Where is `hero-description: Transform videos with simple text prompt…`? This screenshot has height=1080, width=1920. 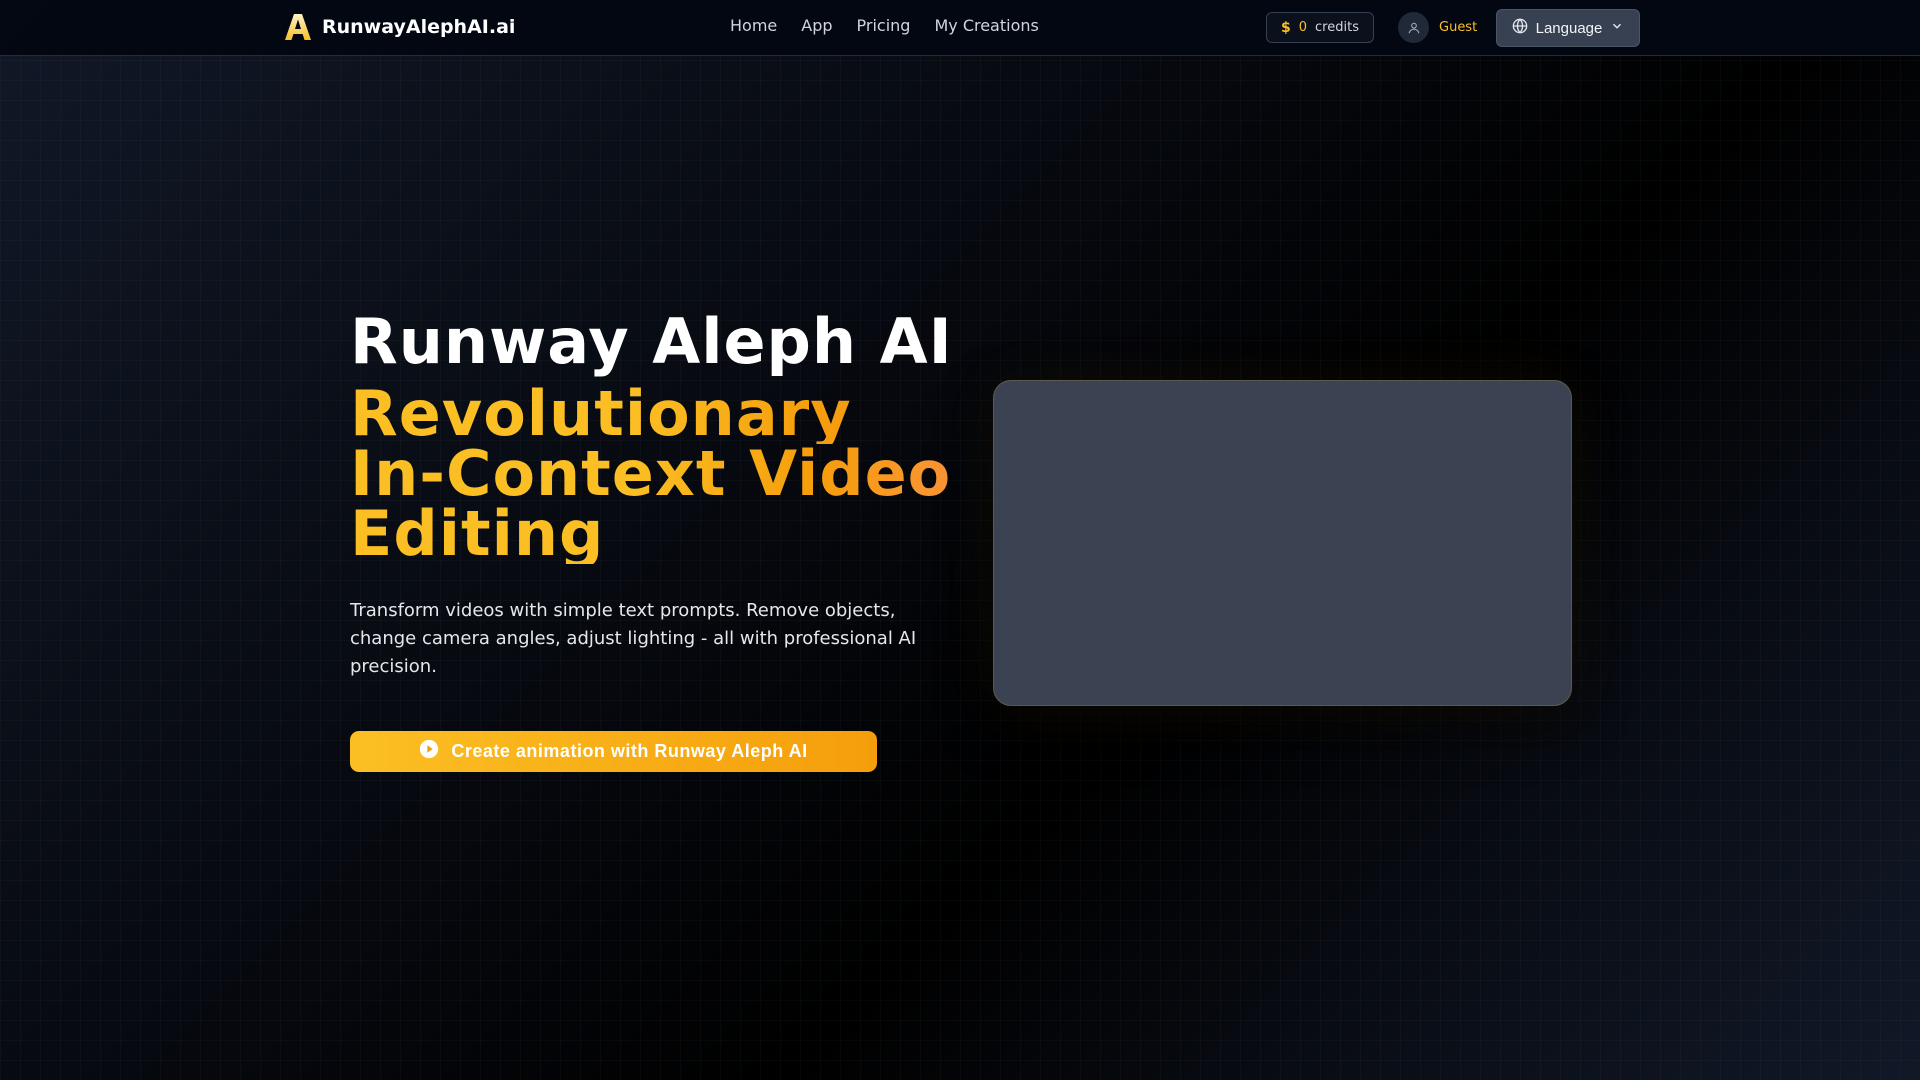 hero-description: Transform videos with simple text prompt… is located at coordinates (633, 638).